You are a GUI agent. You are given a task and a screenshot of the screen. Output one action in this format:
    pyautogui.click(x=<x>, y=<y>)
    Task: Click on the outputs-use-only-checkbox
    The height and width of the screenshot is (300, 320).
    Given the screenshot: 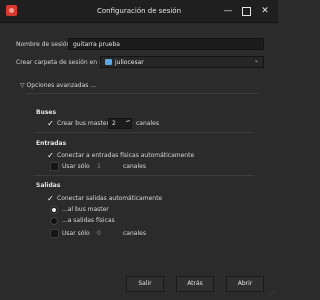 What is the action you would take?
    pyautogui.click(x=54, y=233)
    